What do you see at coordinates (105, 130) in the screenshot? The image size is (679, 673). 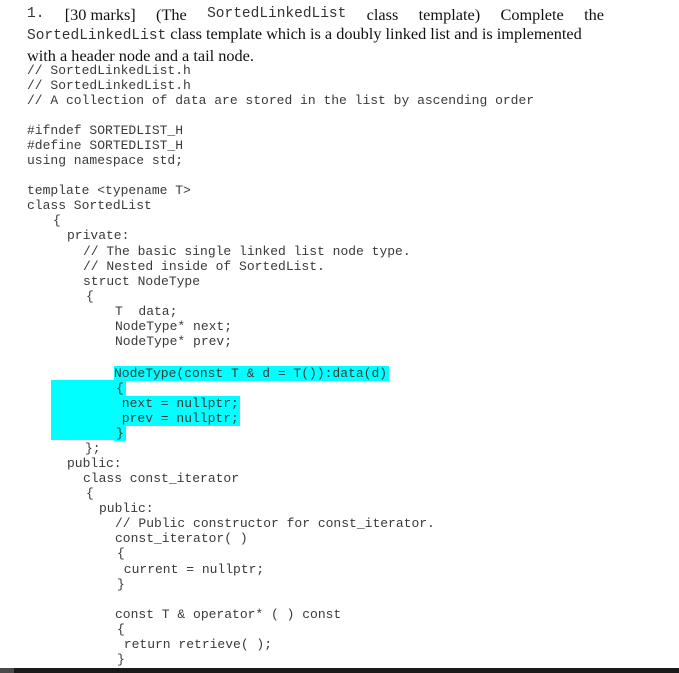 I see `code-line: #ifndef SORTEDLIST_H` at bounding box center [105, 130].